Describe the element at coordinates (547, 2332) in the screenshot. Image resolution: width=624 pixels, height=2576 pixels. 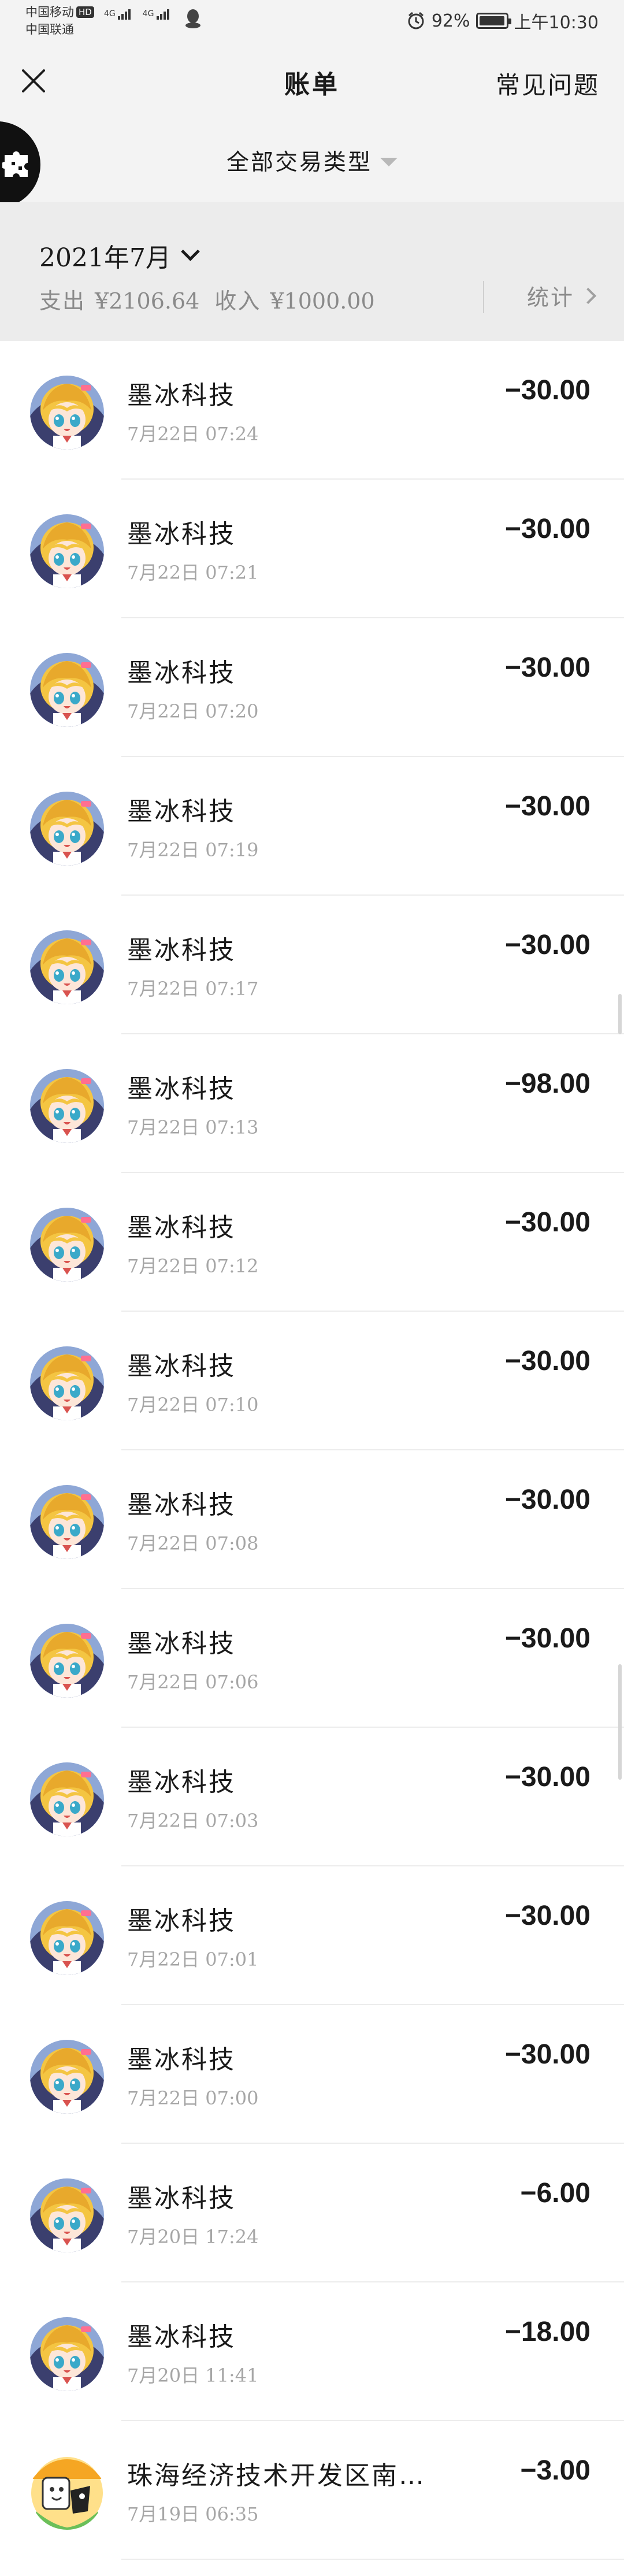
I see `transaction-amount: −18.00` at that location.